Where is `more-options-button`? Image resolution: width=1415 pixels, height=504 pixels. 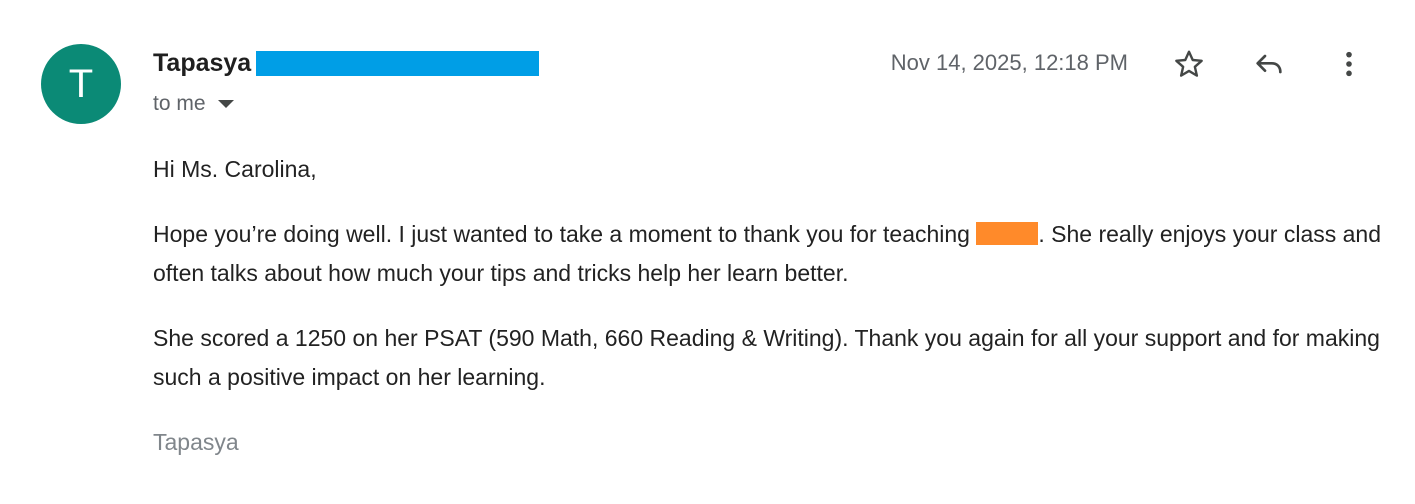 more-options-button is located at coordinates (1349, 64).